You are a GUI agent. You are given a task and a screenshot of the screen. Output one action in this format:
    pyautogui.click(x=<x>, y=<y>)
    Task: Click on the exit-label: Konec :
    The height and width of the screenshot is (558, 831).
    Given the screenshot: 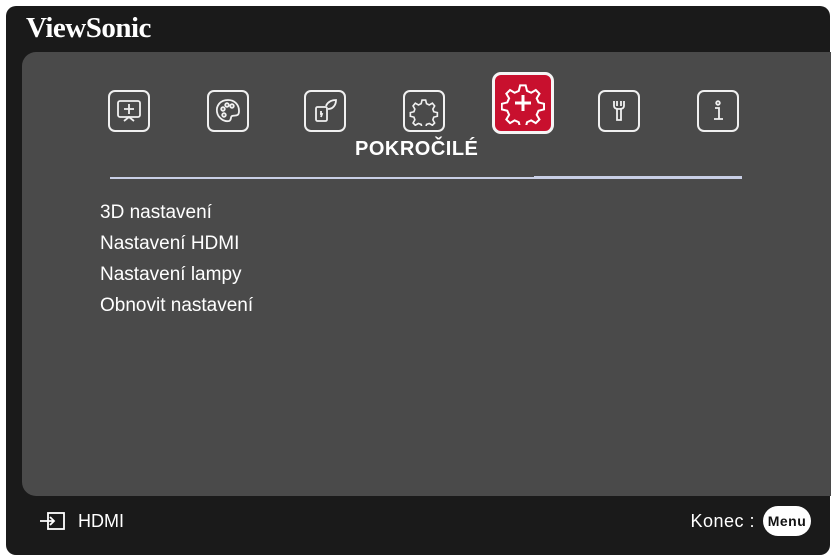 What is the action you would take?
    pyautogui.click(x=722, y=520)
    